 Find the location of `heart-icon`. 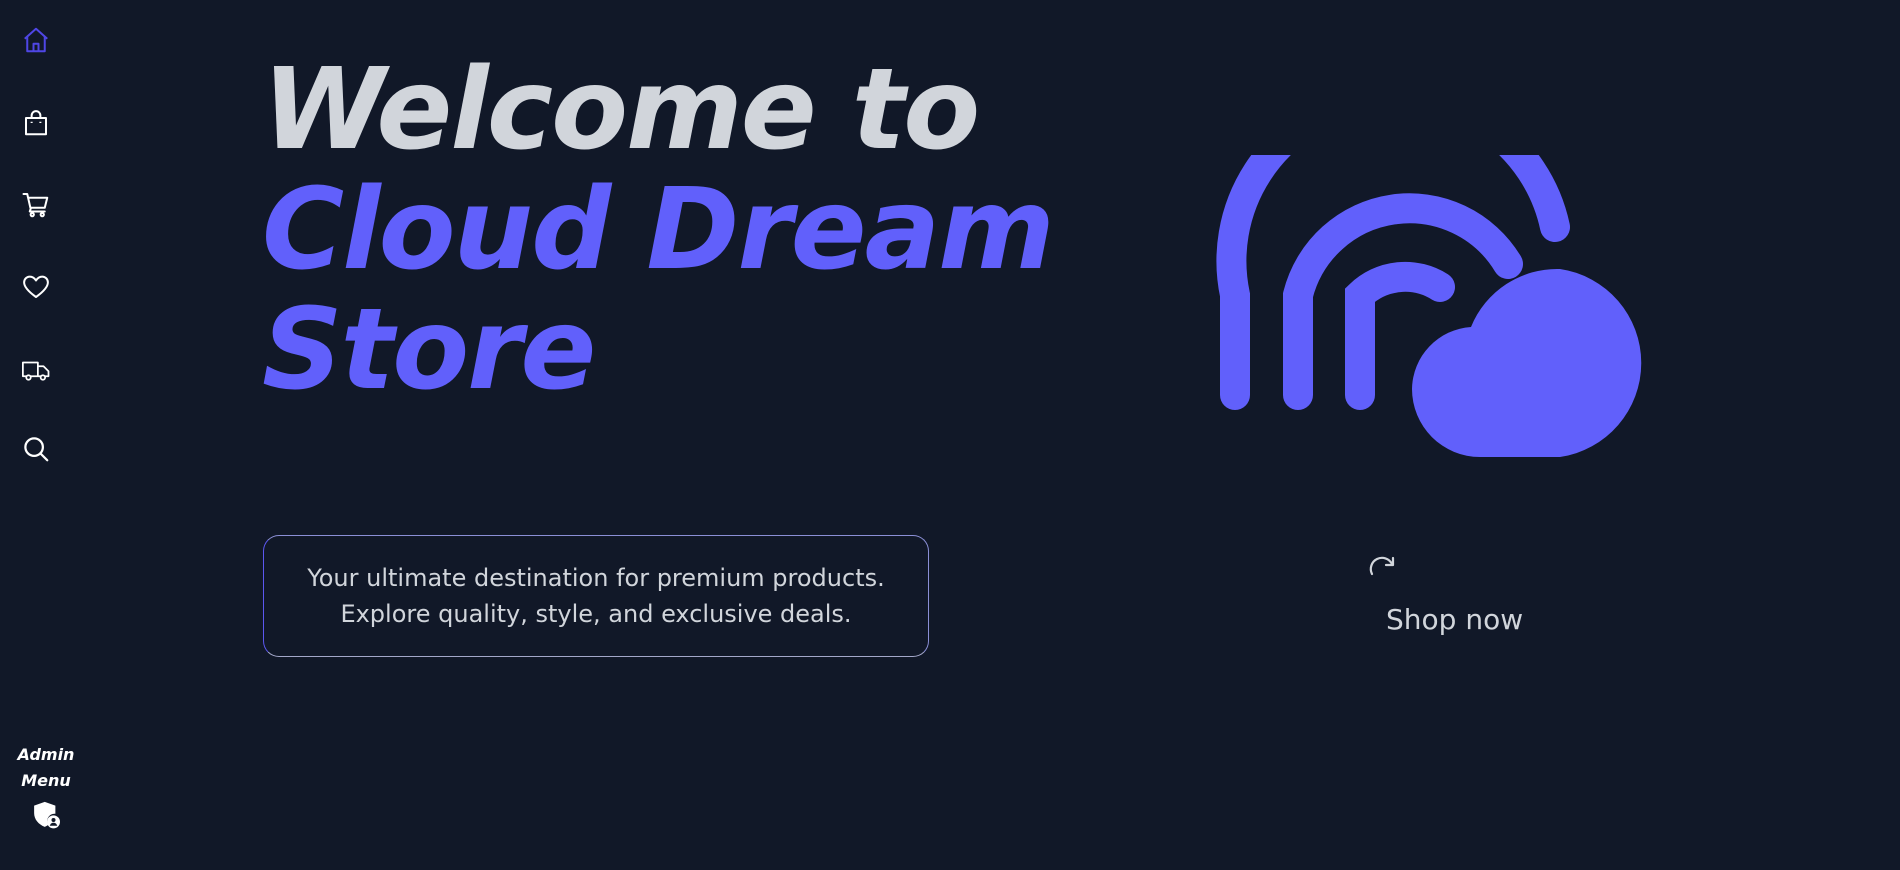

heart-icon is located at coordinates (36, 286).